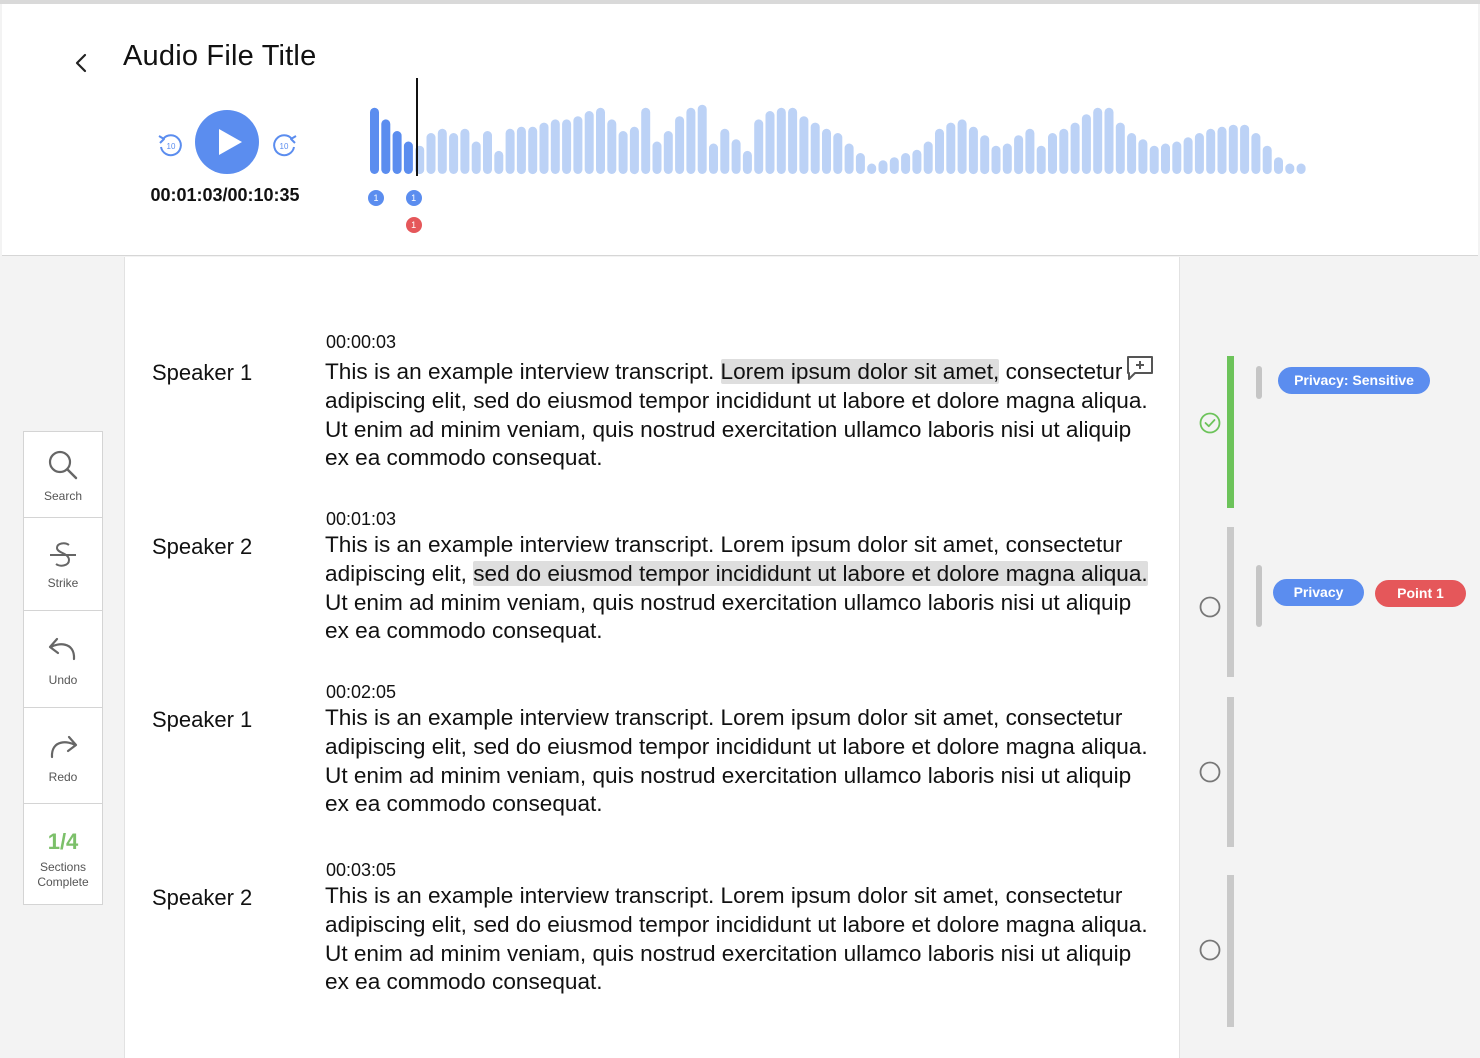 This screenshot has height=1058, width=1480. I want to click on tag-privacy-sensitive: Privacy: Sensitive, so click(1354, 380).